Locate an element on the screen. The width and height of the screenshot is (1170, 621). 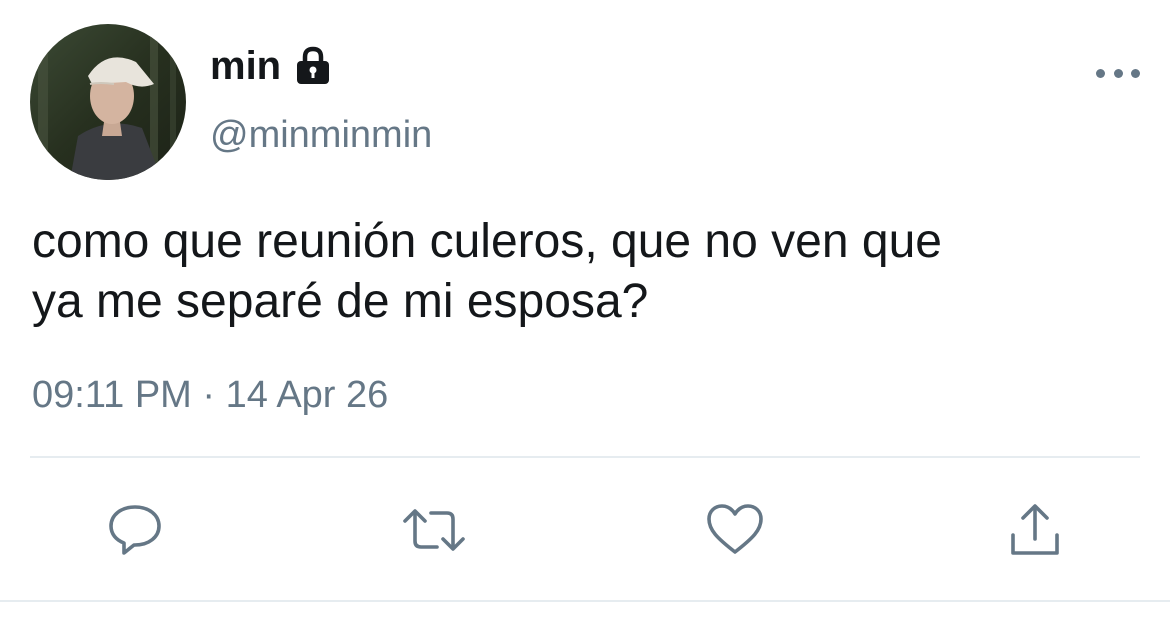
bottom-divider is located at coordinates (585, 601).